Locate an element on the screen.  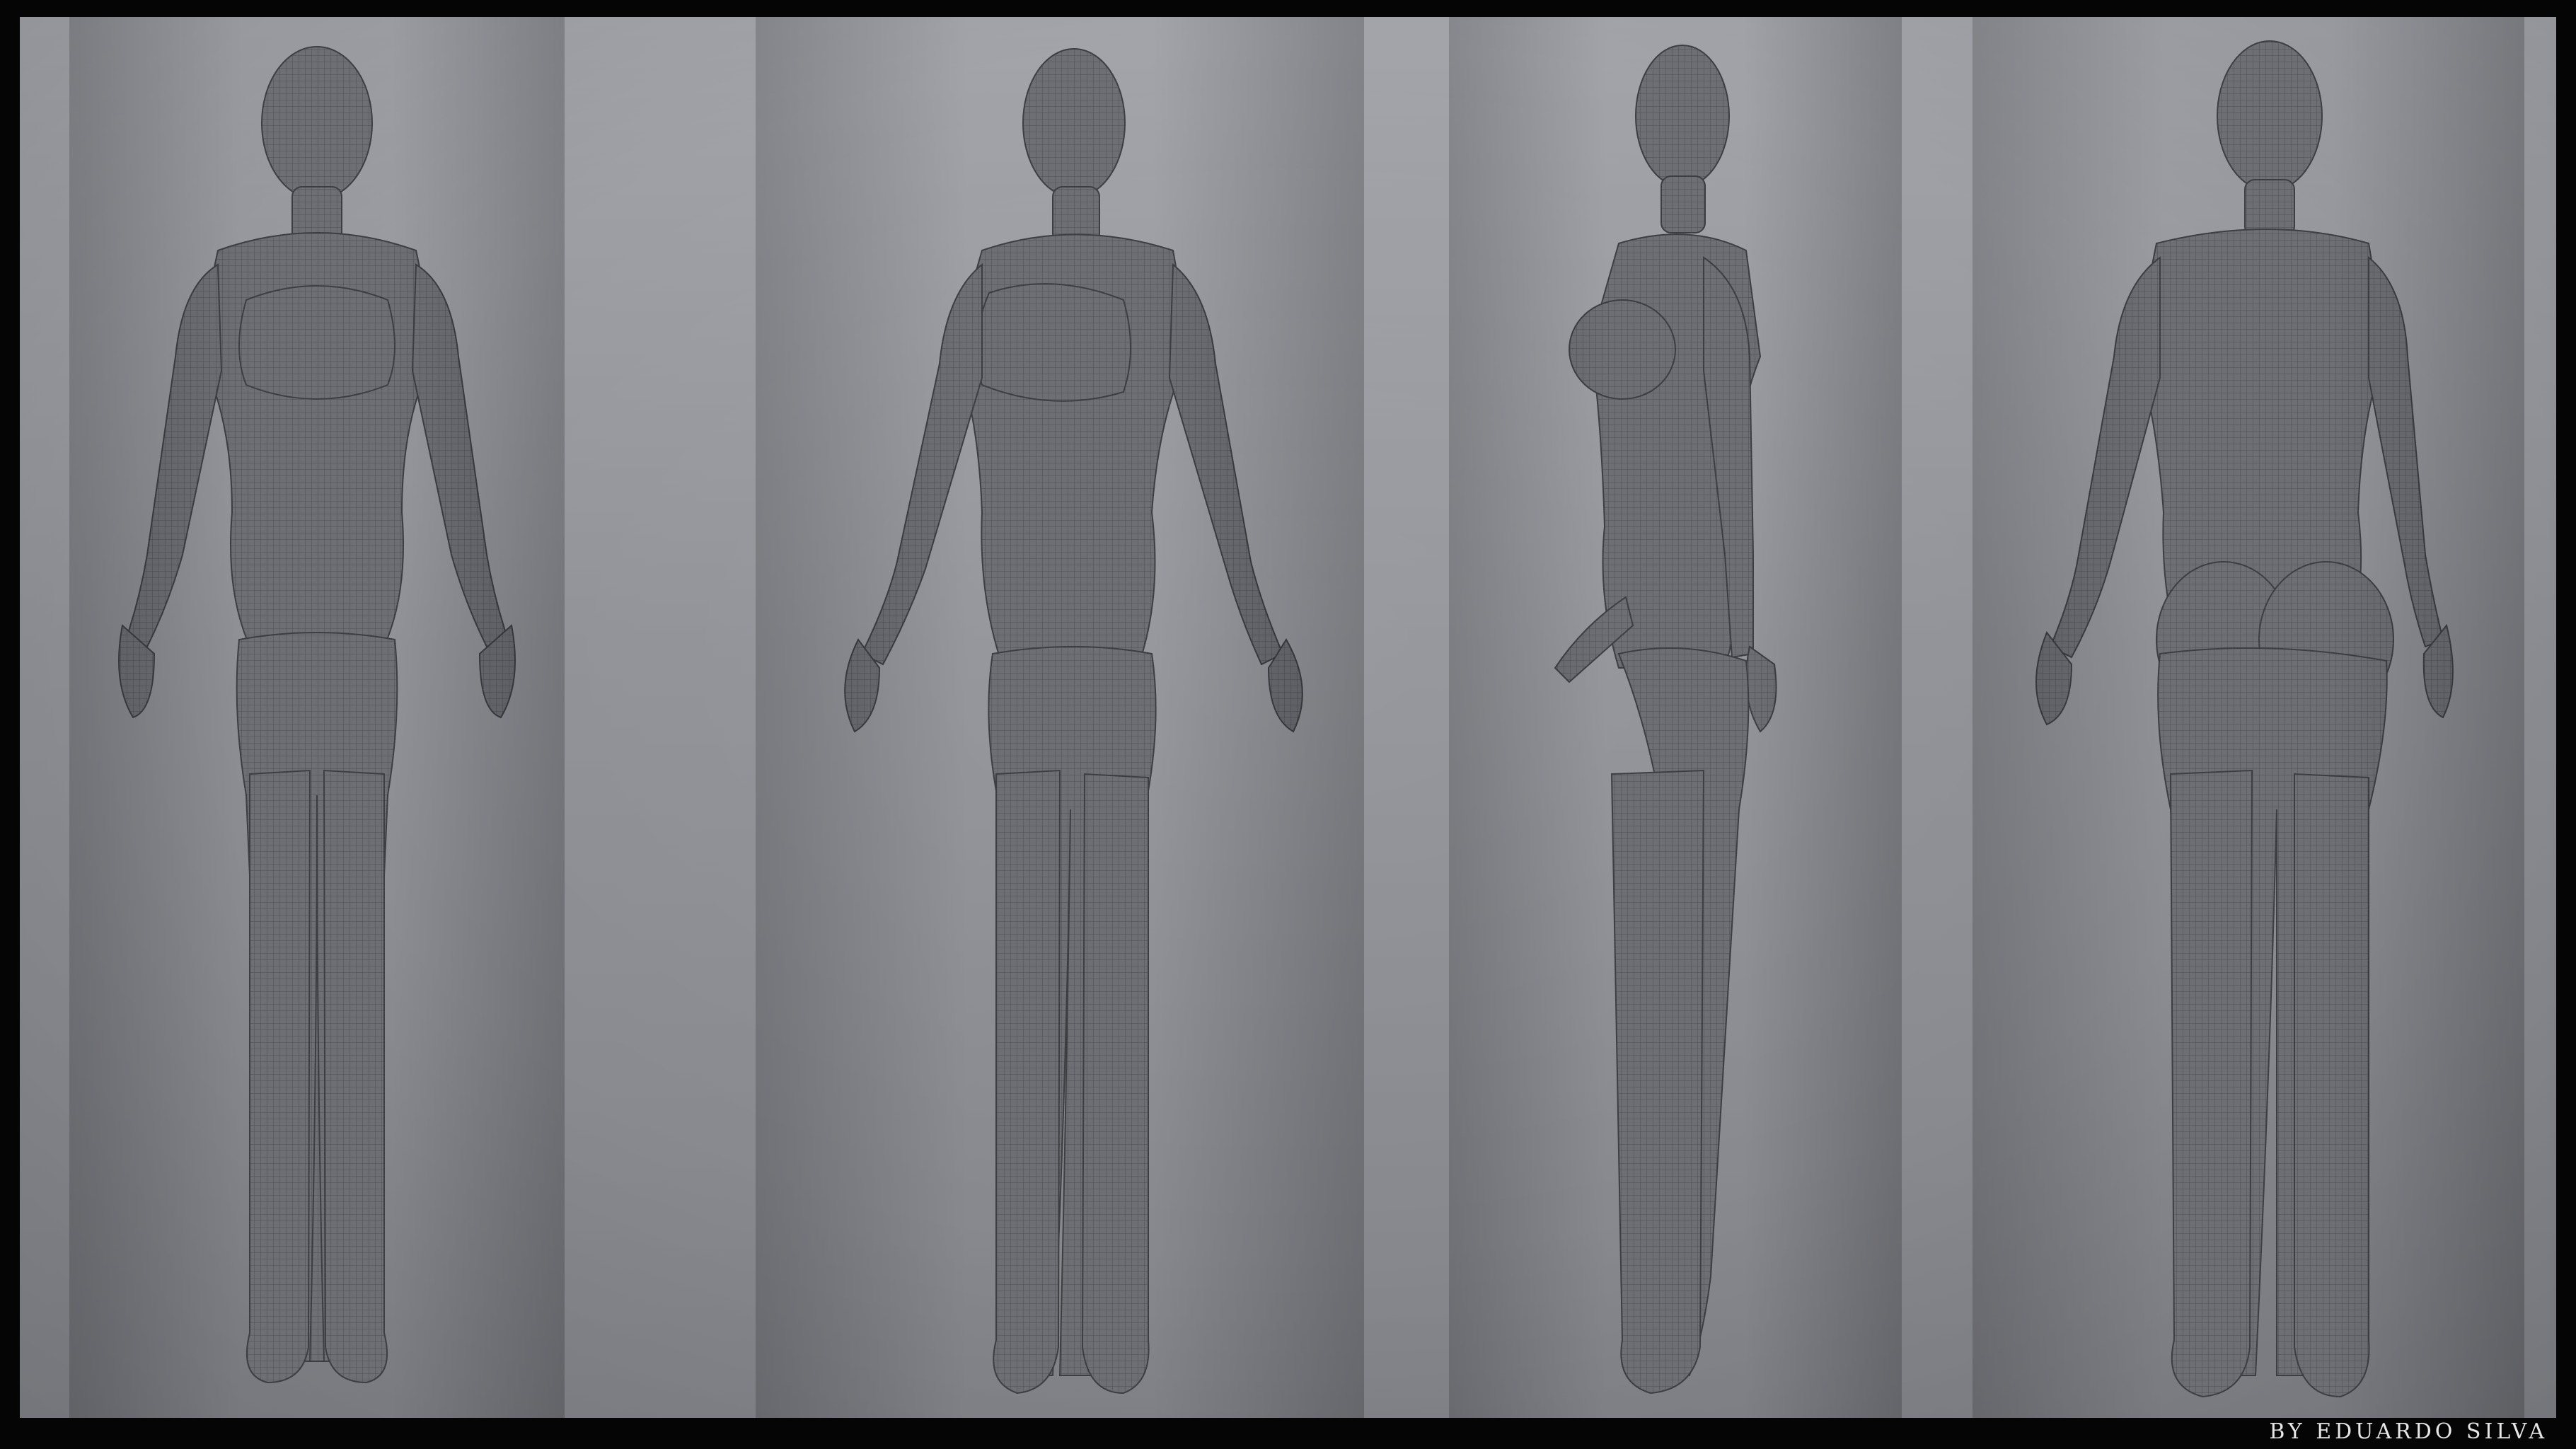
artist-credit: BY EDUARDO SILVA is located at coordinates (2408, 1431).